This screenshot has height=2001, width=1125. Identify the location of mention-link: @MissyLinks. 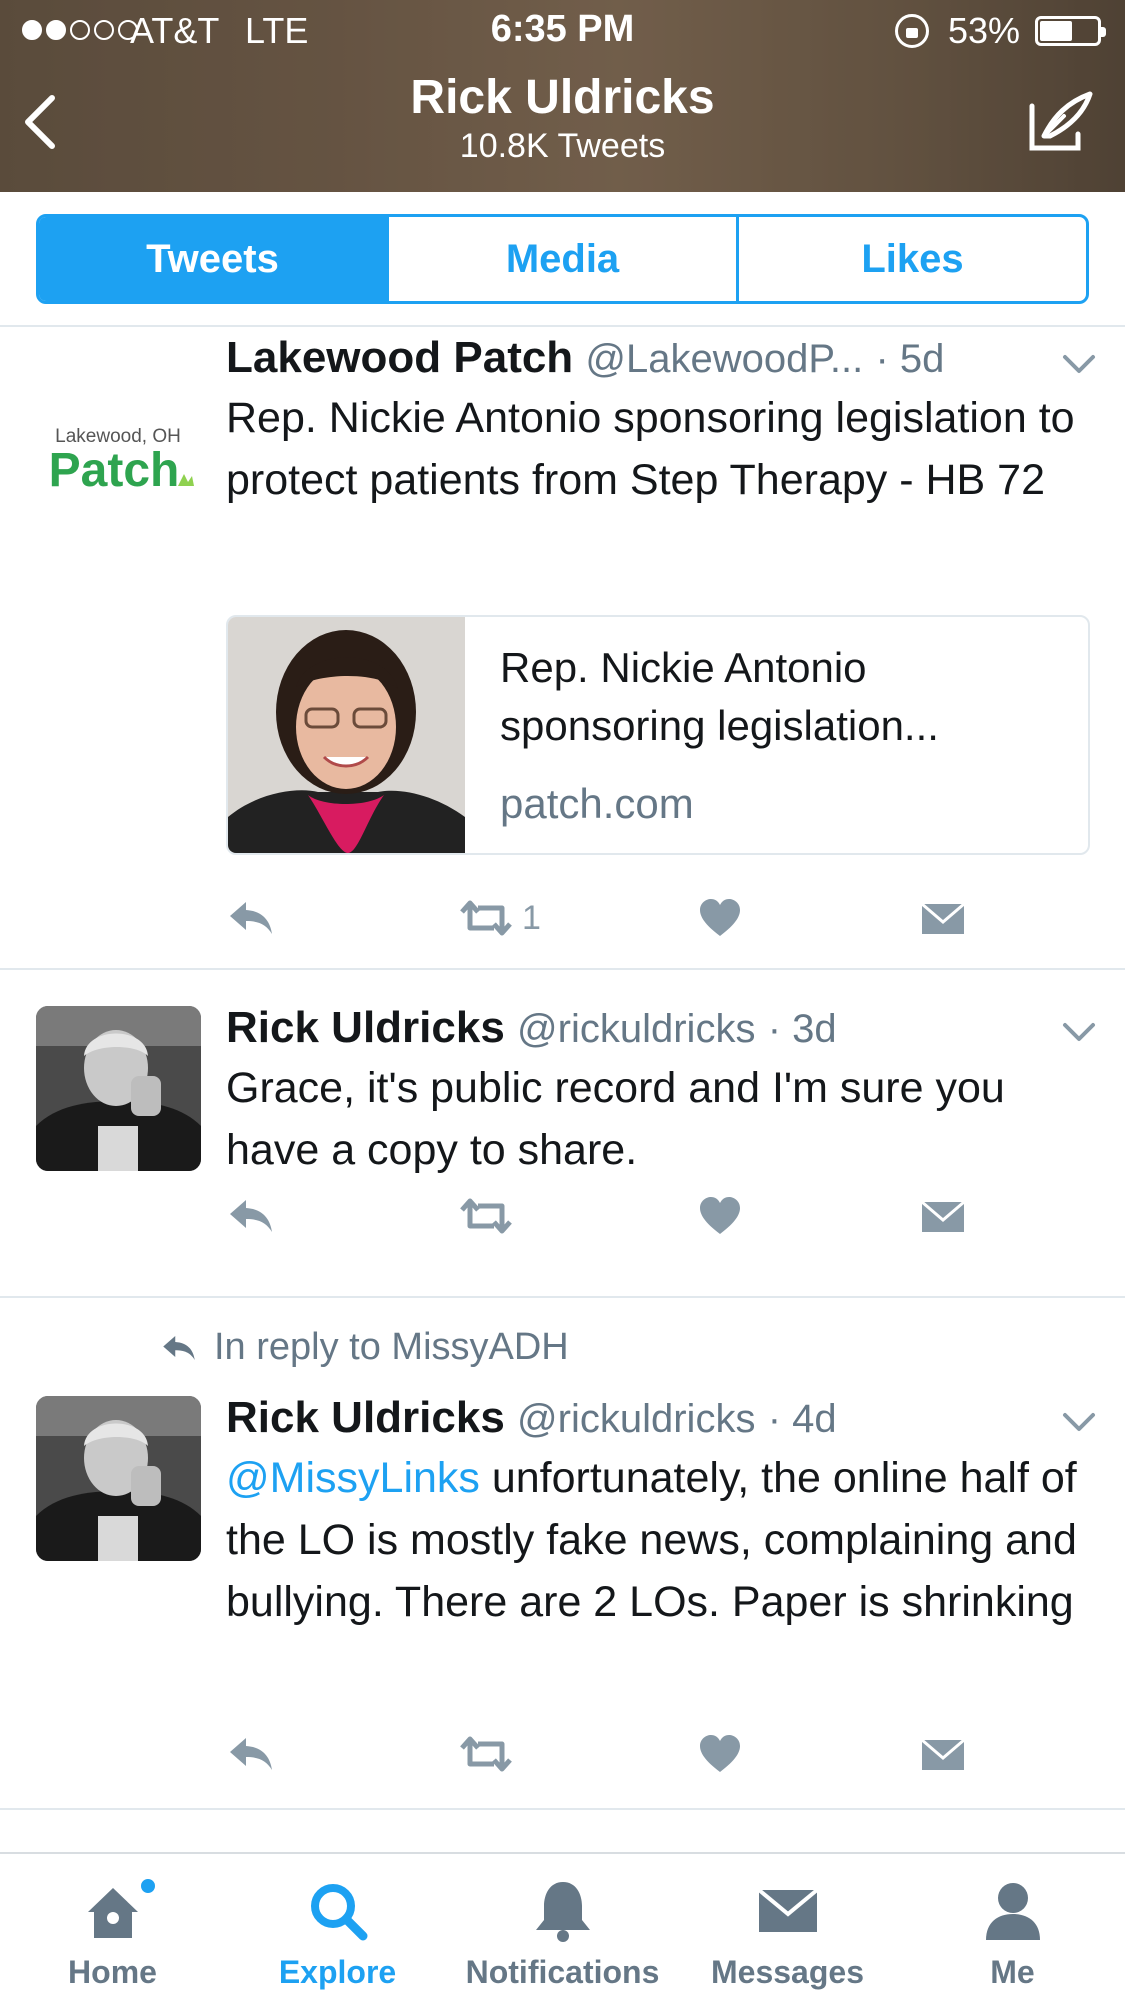
(353, 1478).